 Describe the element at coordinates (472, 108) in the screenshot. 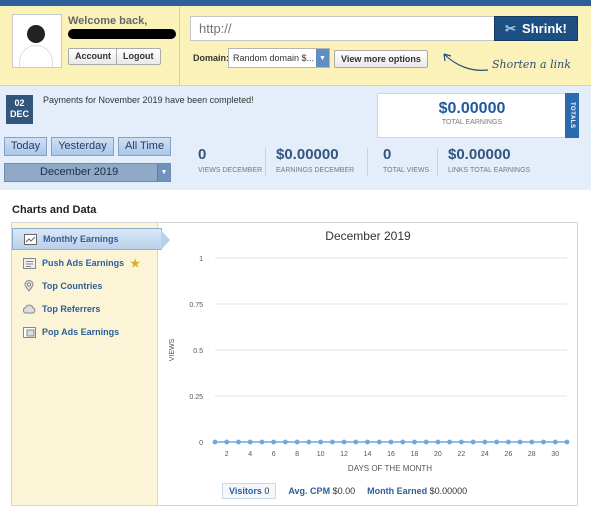

I see `total-earnings-value: $0.00000` at that location.